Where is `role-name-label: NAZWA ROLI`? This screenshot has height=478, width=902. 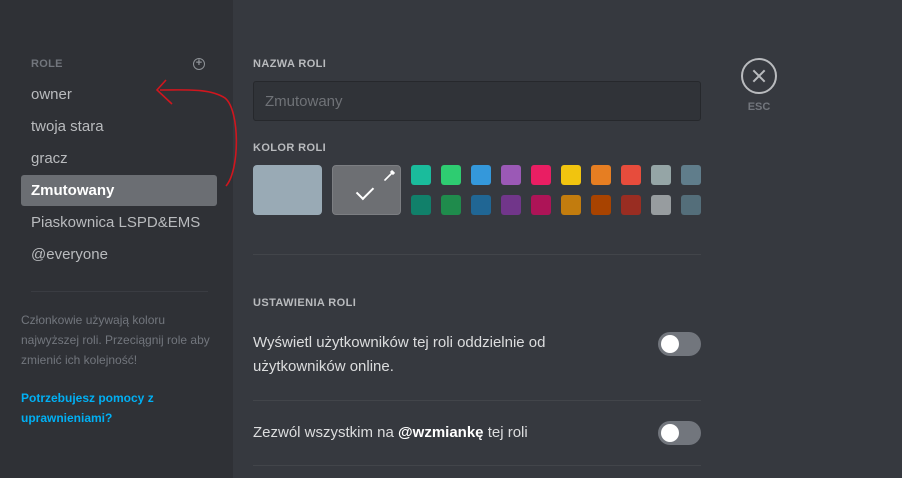
role-name-label: NAZWA ROLI is located at coordinates (290, 64).